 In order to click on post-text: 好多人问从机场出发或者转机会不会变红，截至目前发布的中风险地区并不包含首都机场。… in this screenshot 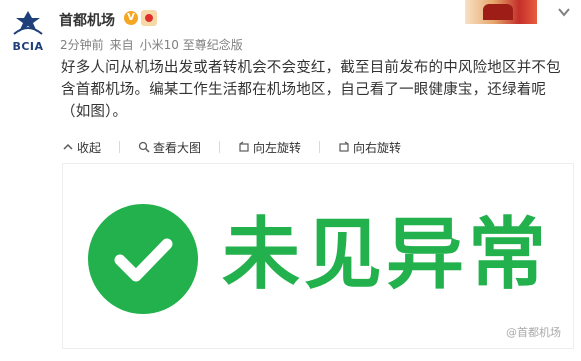, I will do `click(311, 90)`.